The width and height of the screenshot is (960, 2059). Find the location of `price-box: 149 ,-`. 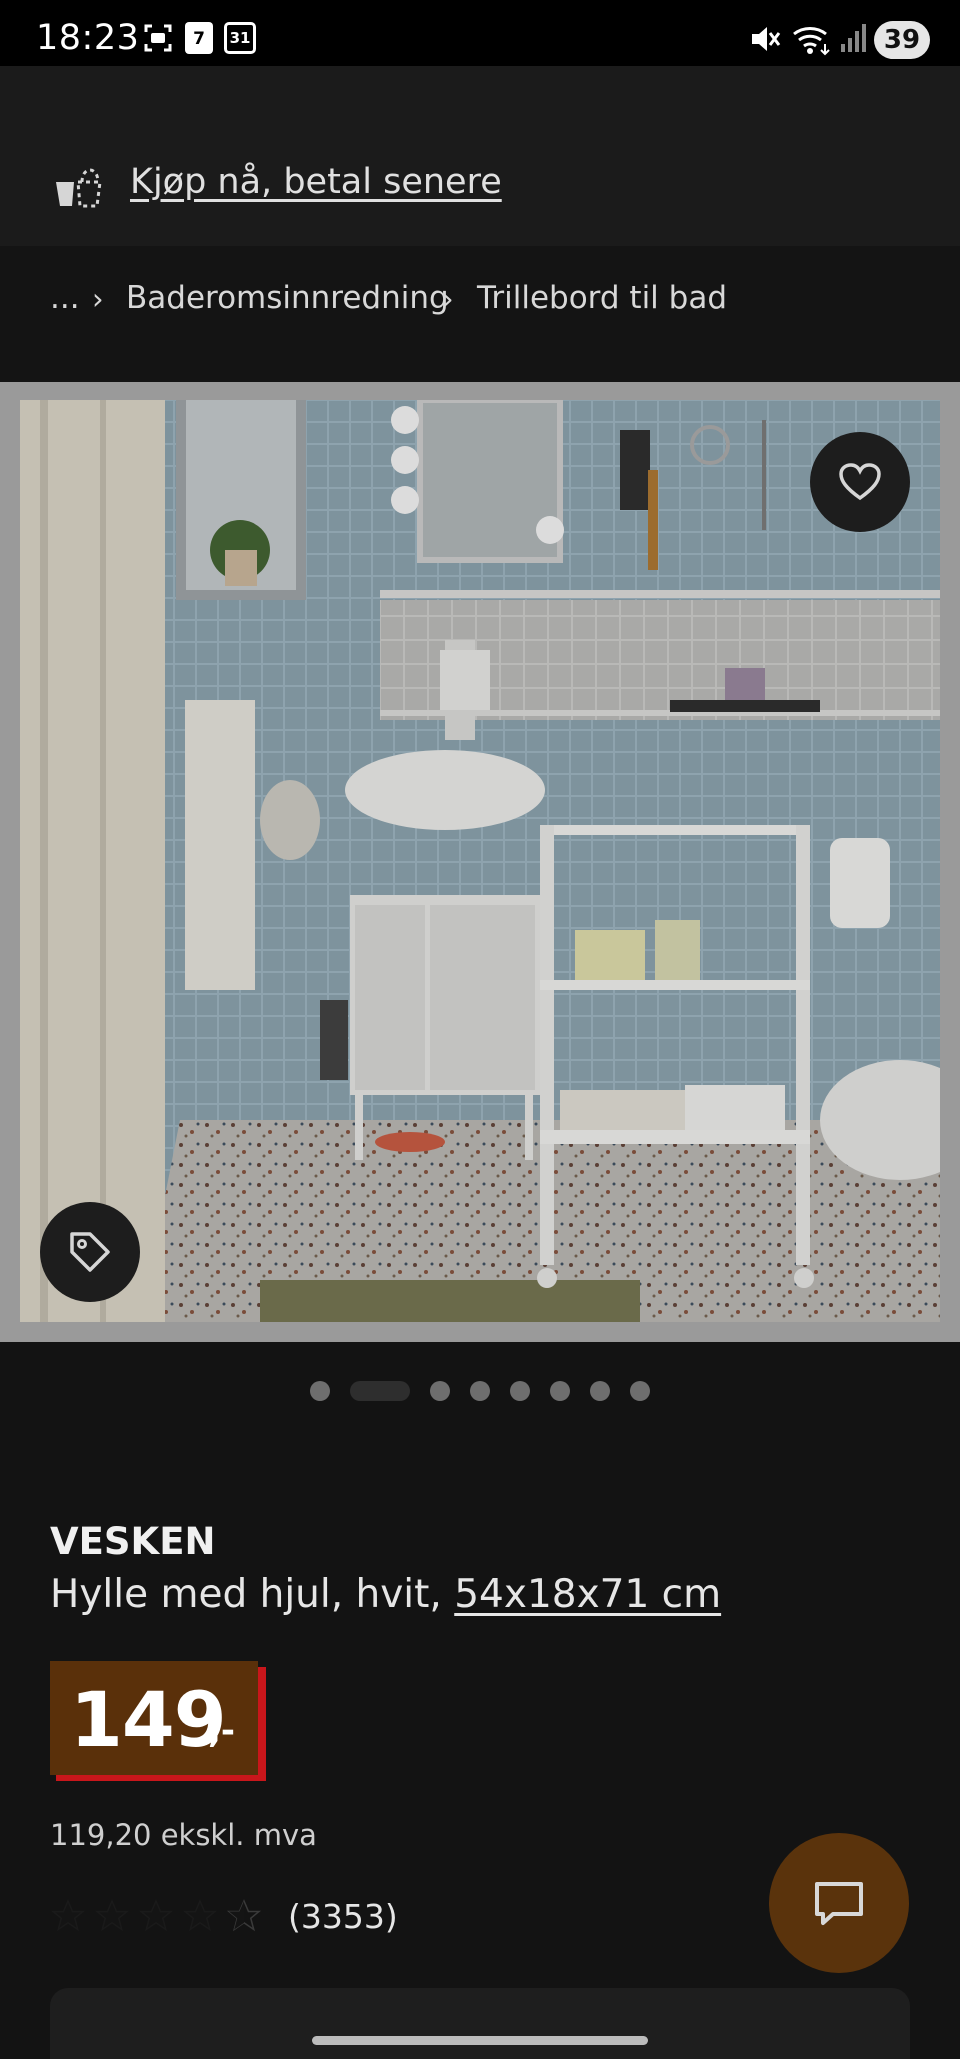

price-box: 149 ,- is located at coordinates (154, 1718).